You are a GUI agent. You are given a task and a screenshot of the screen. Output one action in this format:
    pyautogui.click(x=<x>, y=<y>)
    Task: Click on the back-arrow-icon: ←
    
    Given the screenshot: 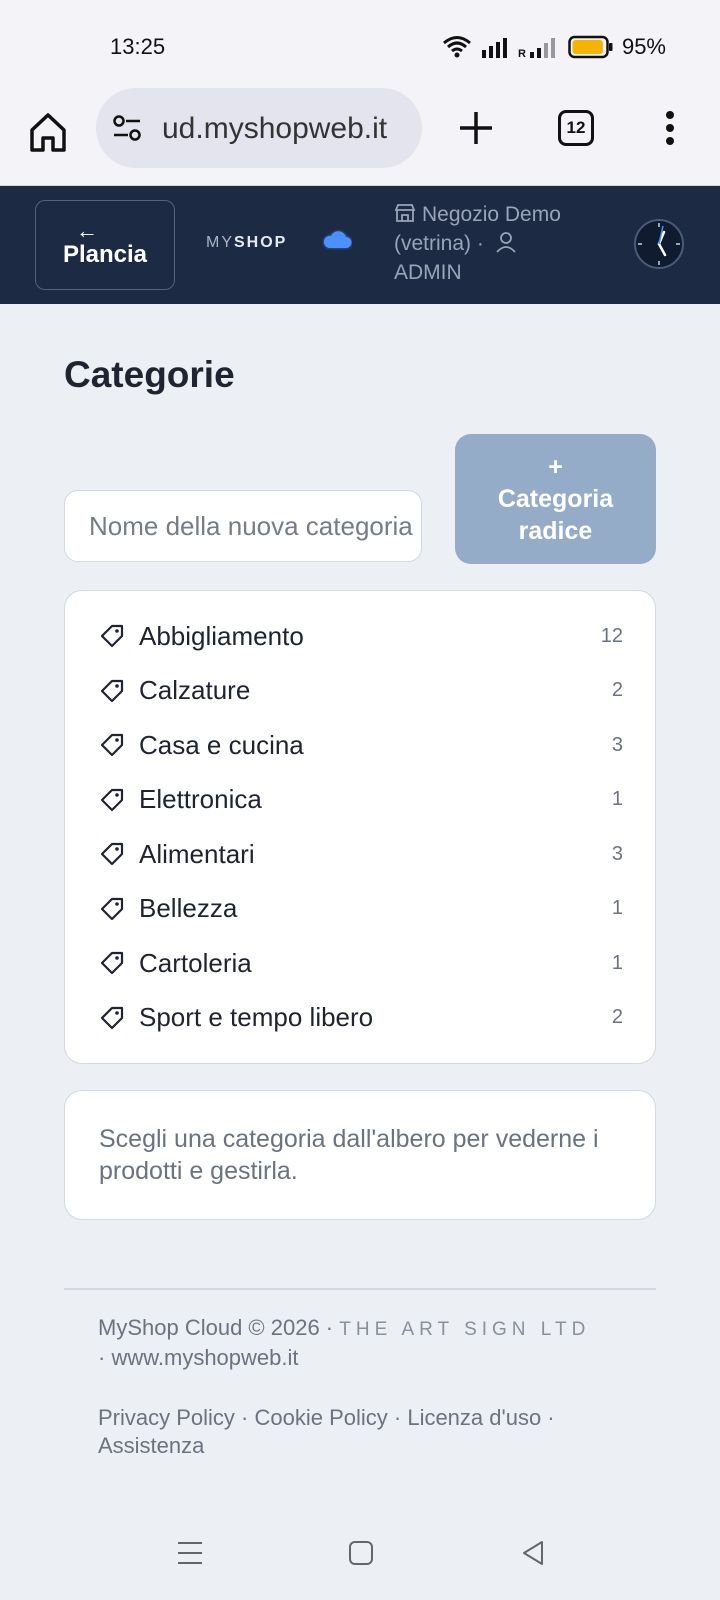 What is the action you would take?
    pyautogui.click(x=87, y=230)
    